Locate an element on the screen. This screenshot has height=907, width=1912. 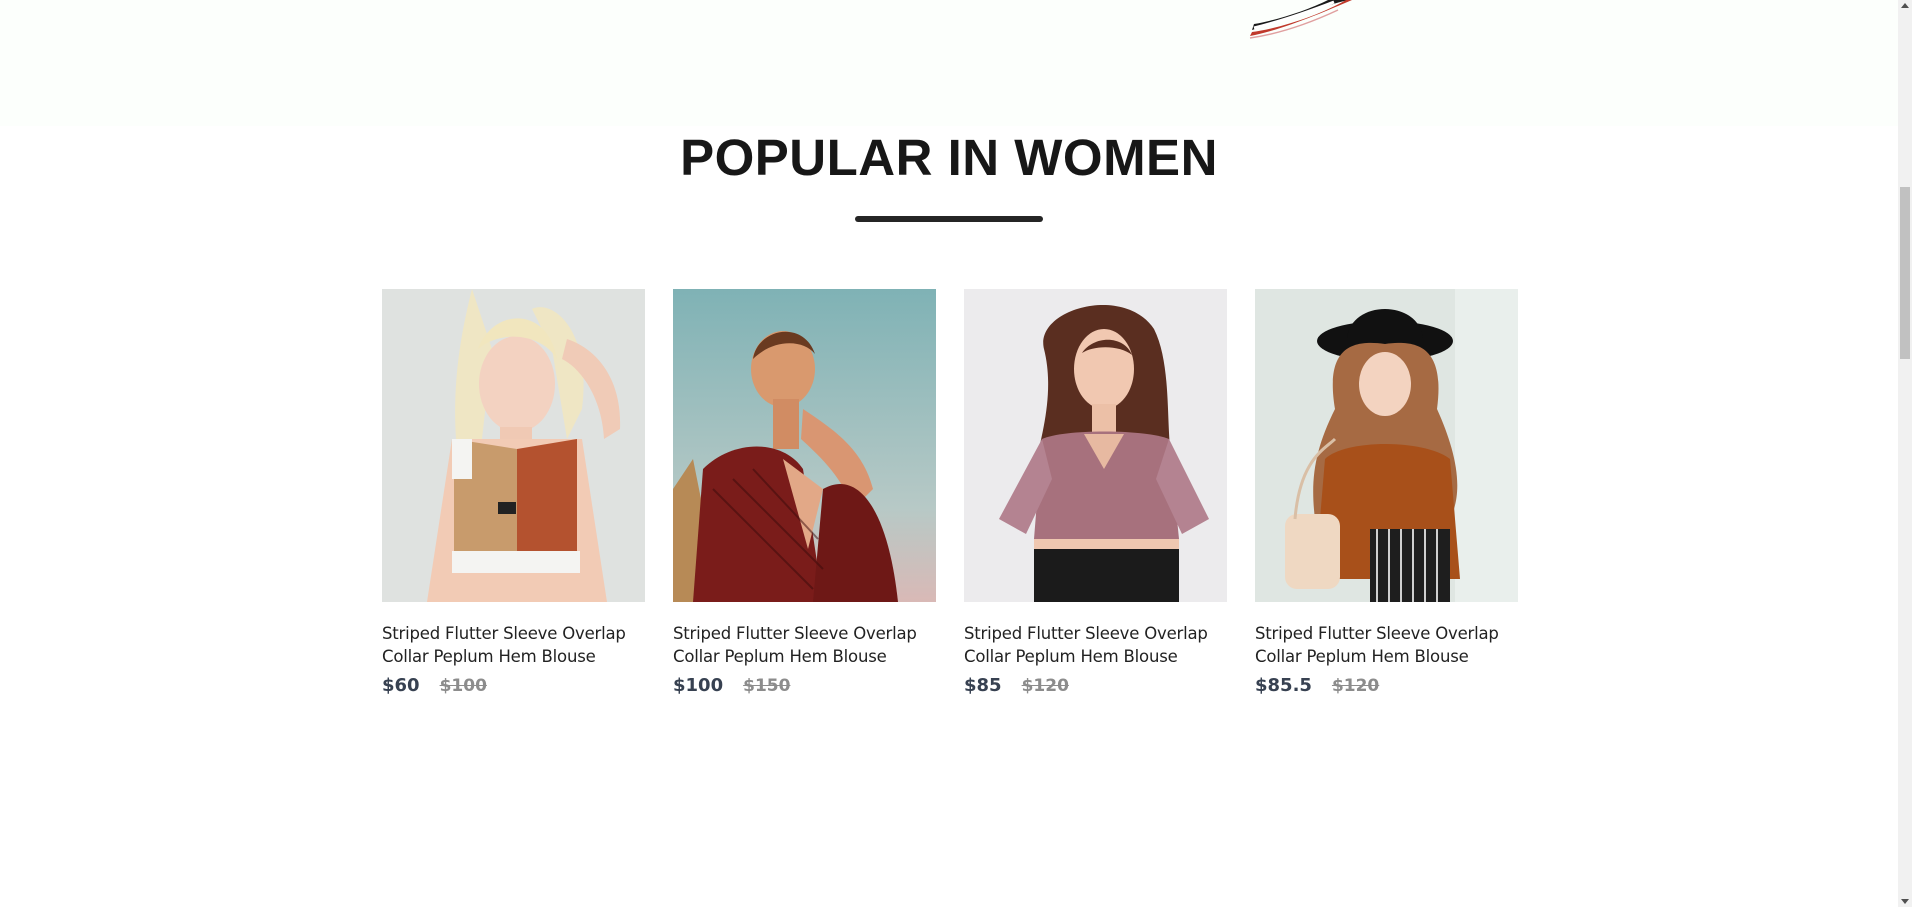
price-row: $100 $150 is located at coordinates (804, 685).